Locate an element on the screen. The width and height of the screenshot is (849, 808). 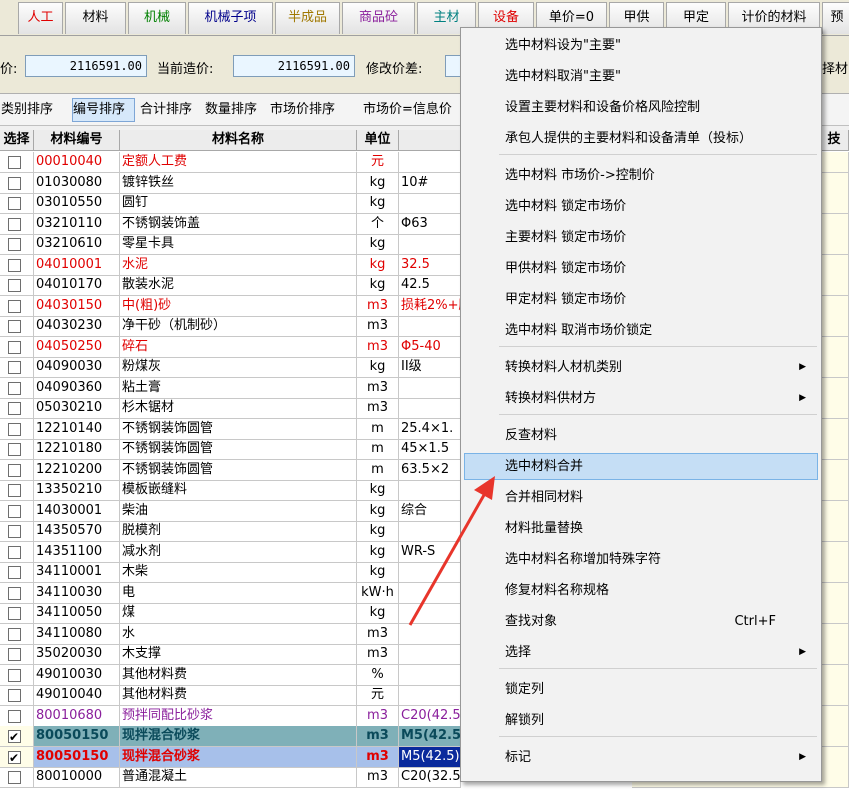
menu-item-1: 选中材料取消"主要" is located at coordinates (641, 76).